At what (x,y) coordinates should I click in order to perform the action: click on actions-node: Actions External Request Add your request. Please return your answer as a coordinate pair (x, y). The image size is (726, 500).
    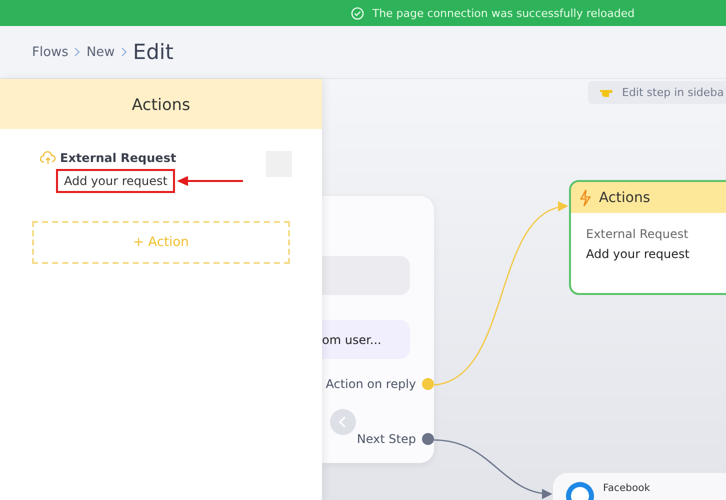
    Looking at the image, I should click on (647, 237).